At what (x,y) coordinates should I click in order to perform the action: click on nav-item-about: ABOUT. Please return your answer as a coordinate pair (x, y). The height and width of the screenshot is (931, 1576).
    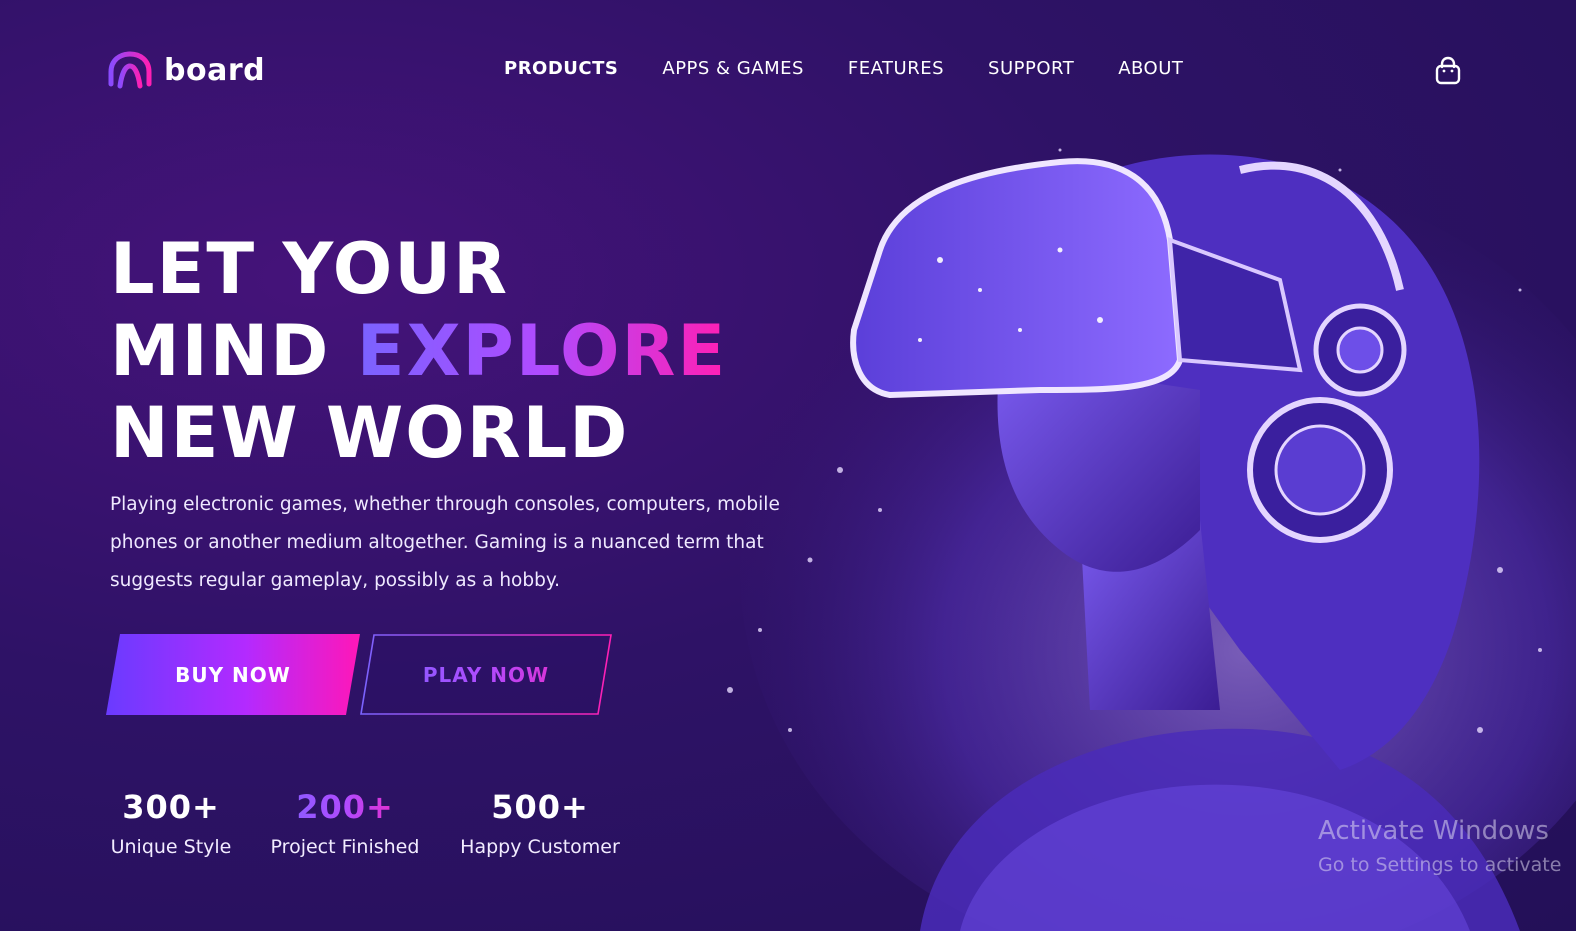
    Looking at the image, I should click on (1150, 68).